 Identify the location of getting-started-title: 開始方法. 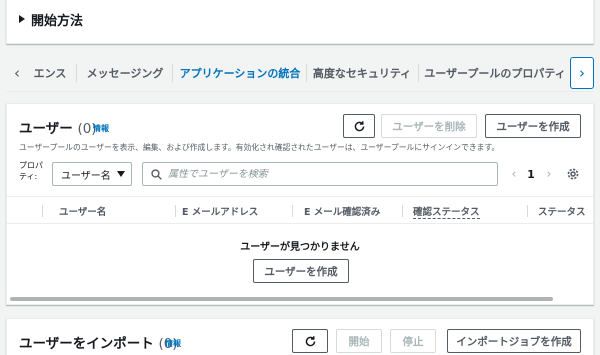
(57, 19).